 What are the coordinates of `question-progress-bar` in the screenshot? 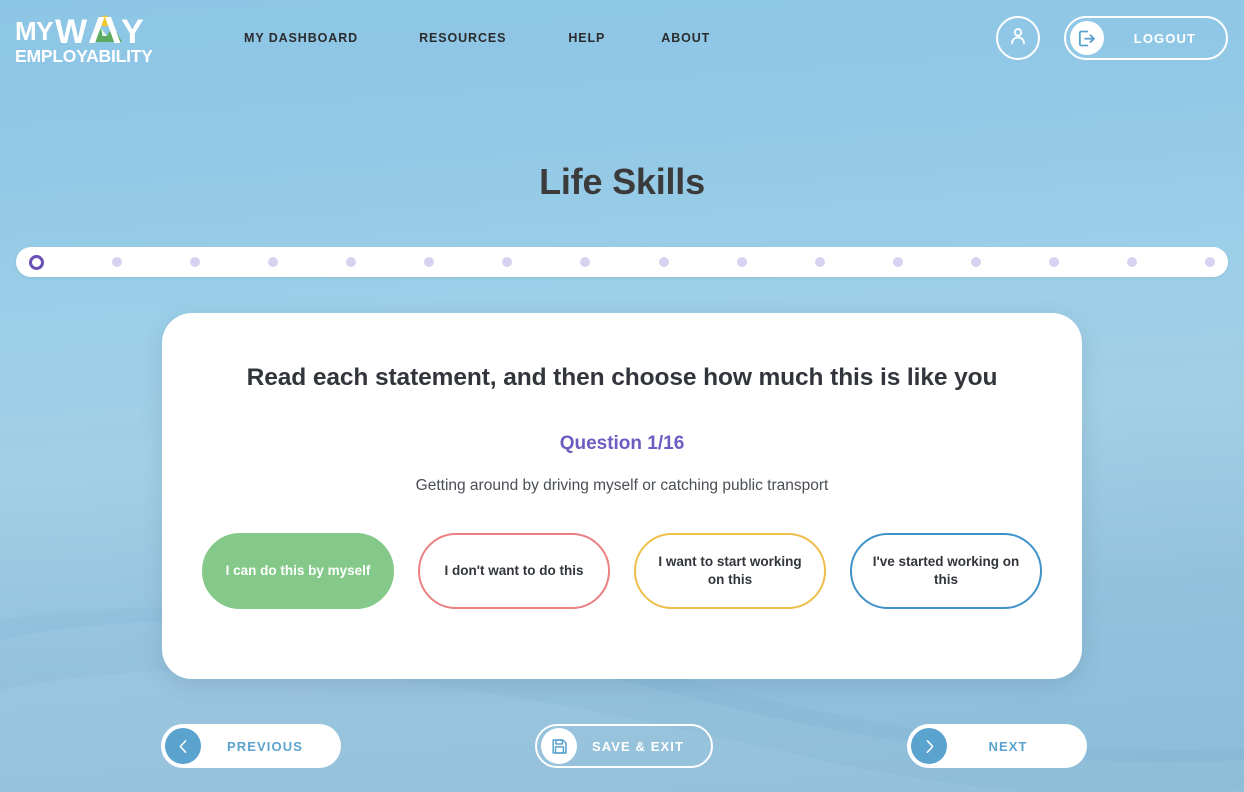 It's located at (622, 262).